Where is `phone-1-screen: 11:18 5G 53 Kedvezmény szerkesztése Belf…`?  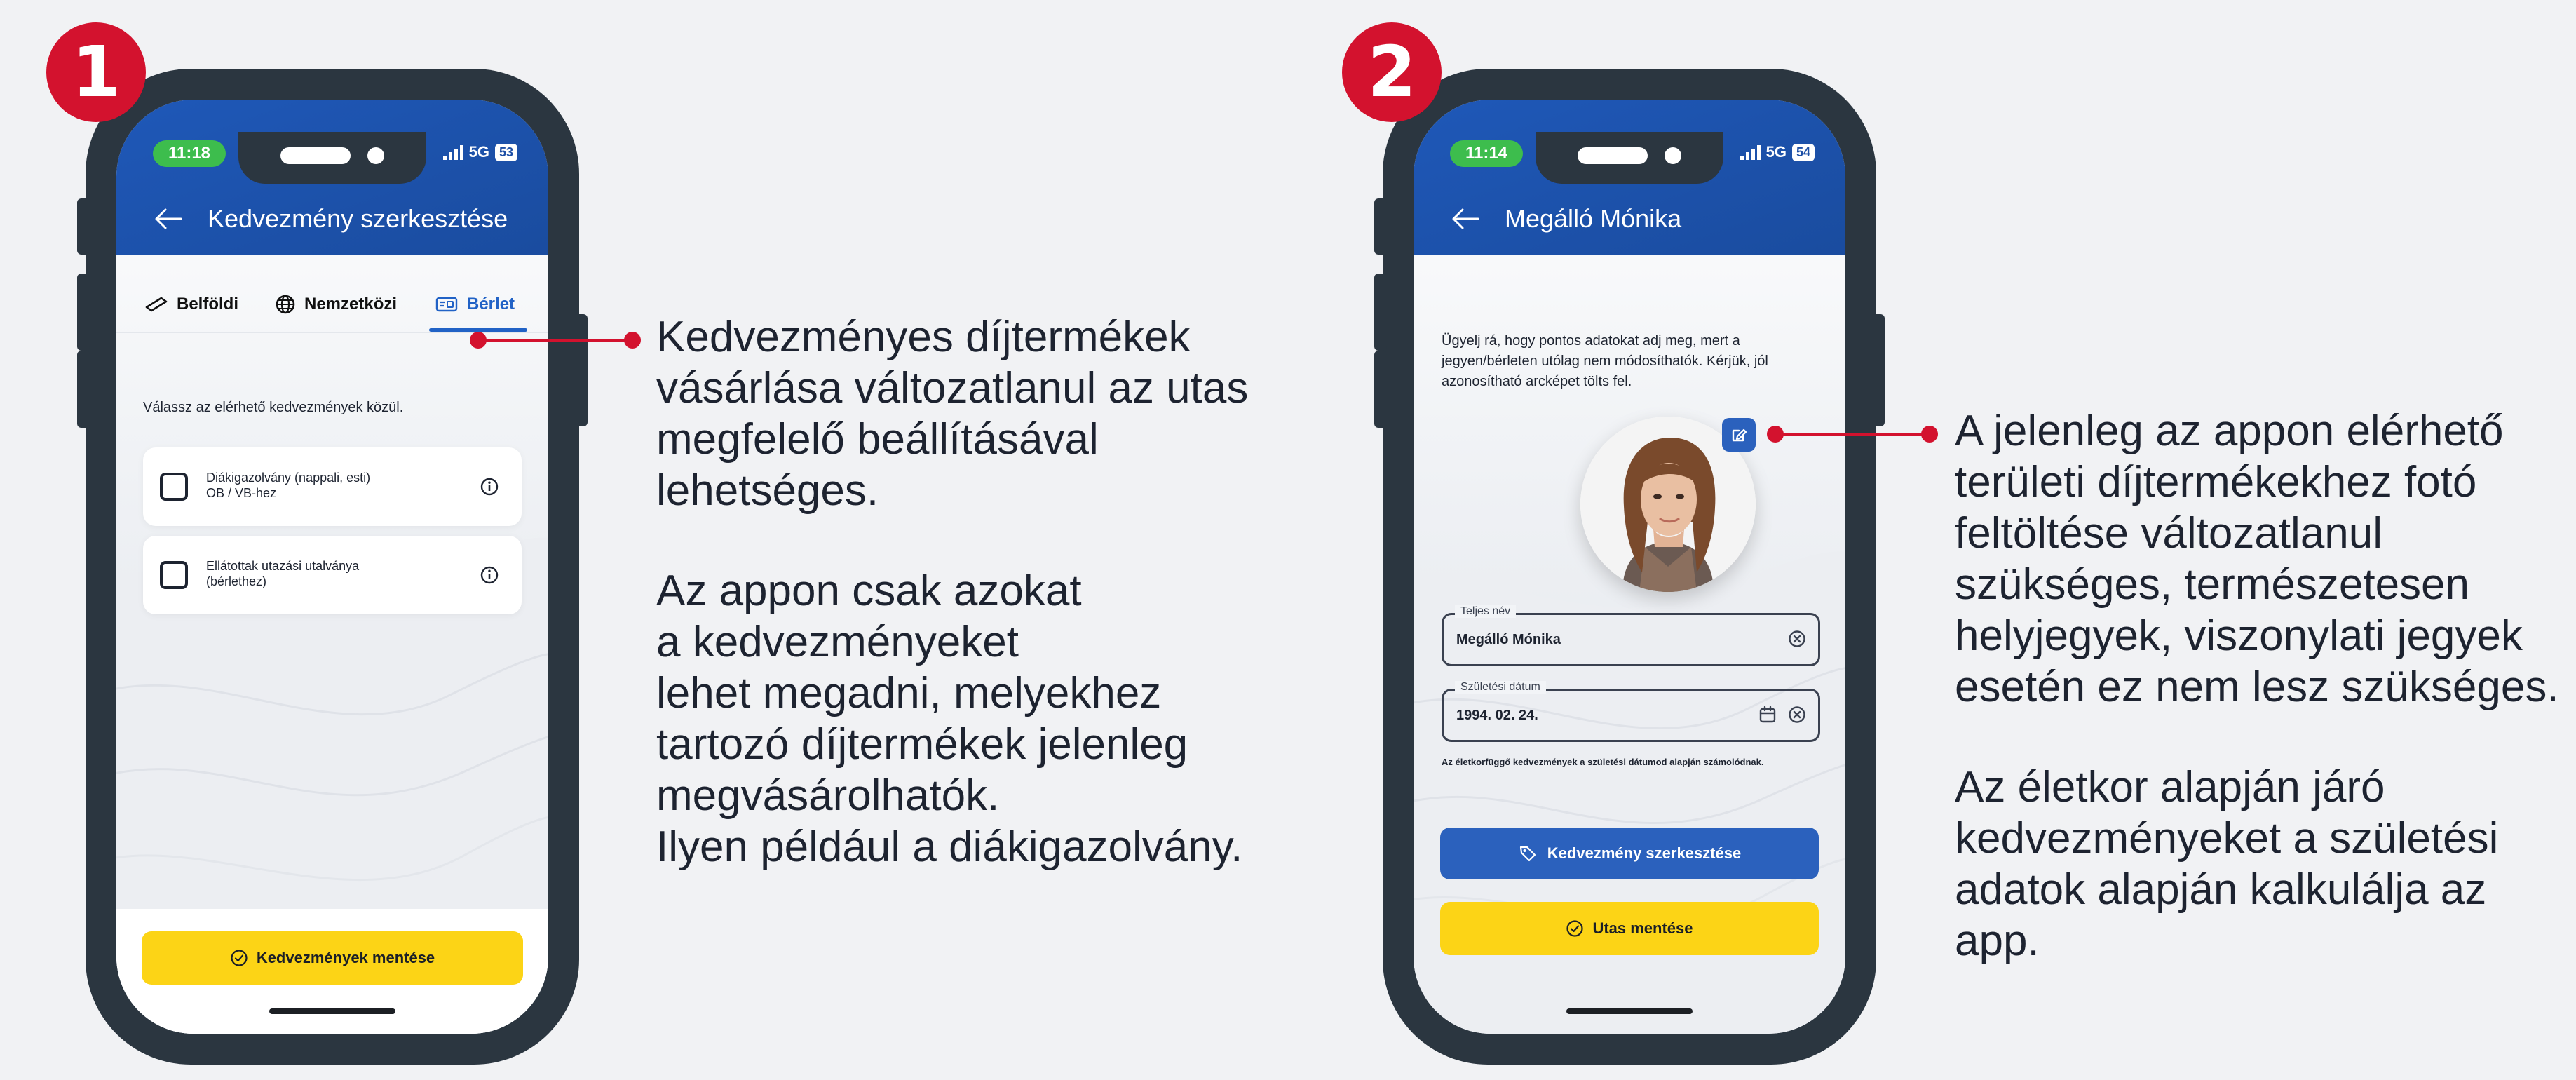 phone-1-screen: 11:18 5G 53 Kedvezmény szerkesztése Belf… is located at coordinates (332, 567).